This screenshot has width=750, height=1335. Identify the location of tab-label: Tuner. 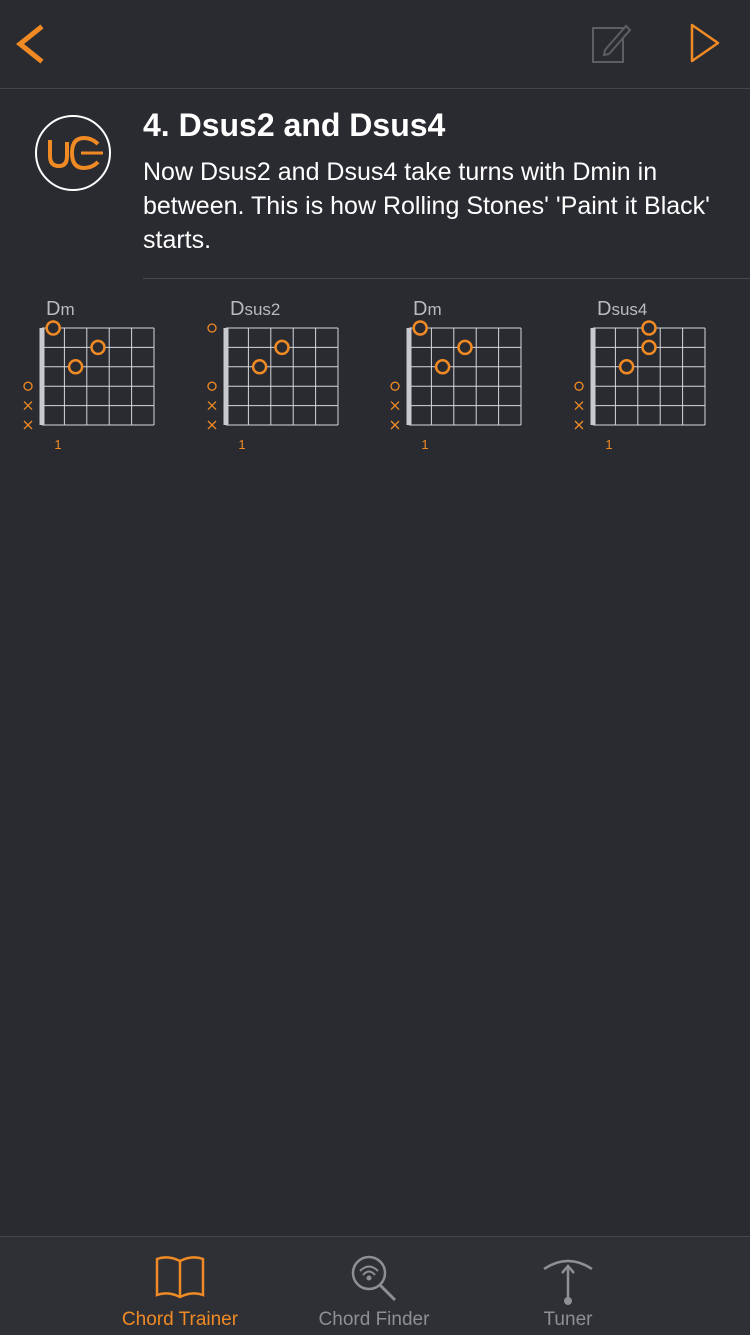
(568, 1319).